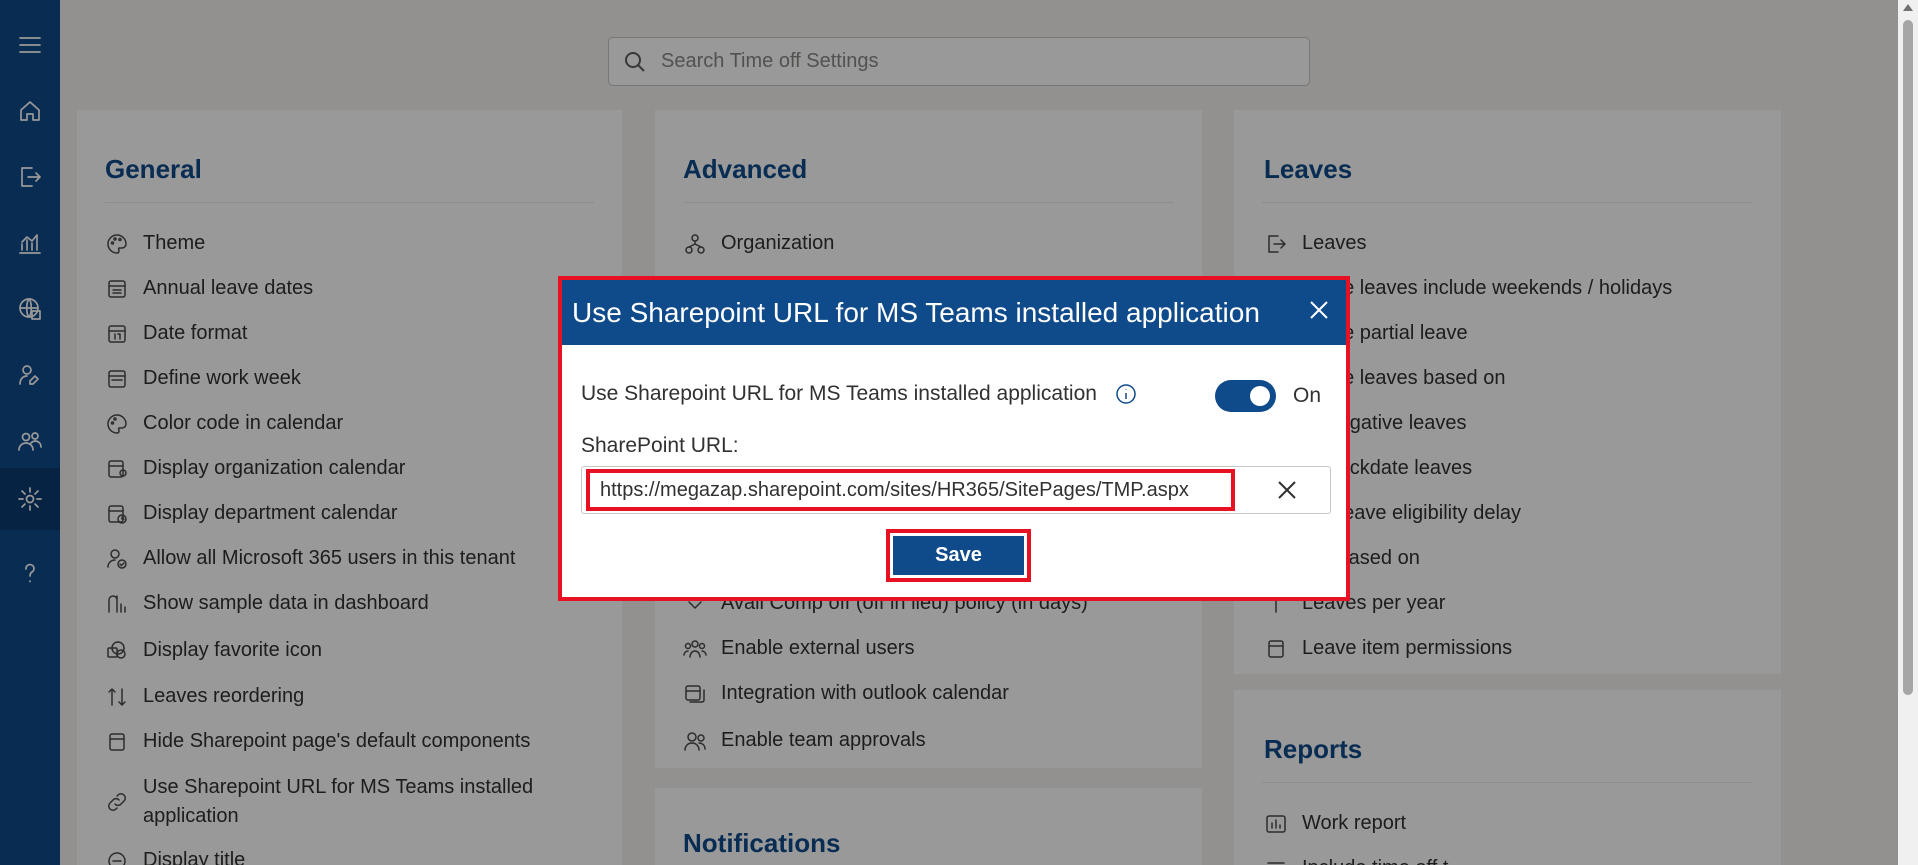  I want to click on sharepoint-url-box, so click(956, 490).